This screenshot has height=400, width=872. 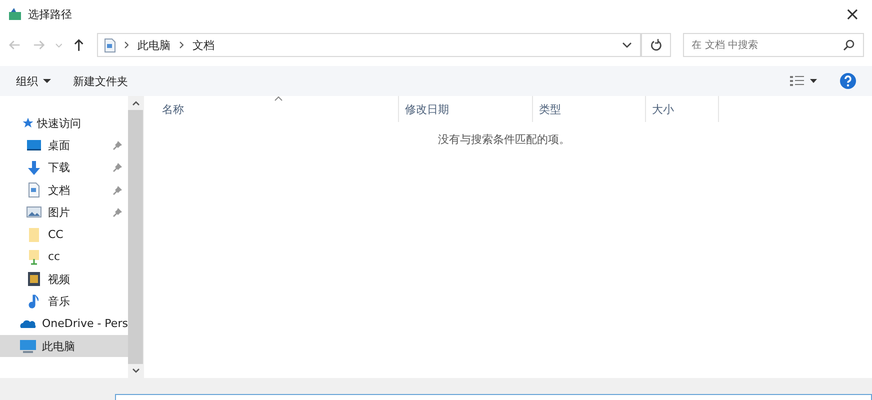 I want to click on organize-menu: 组织, so click(x=33, y=81).